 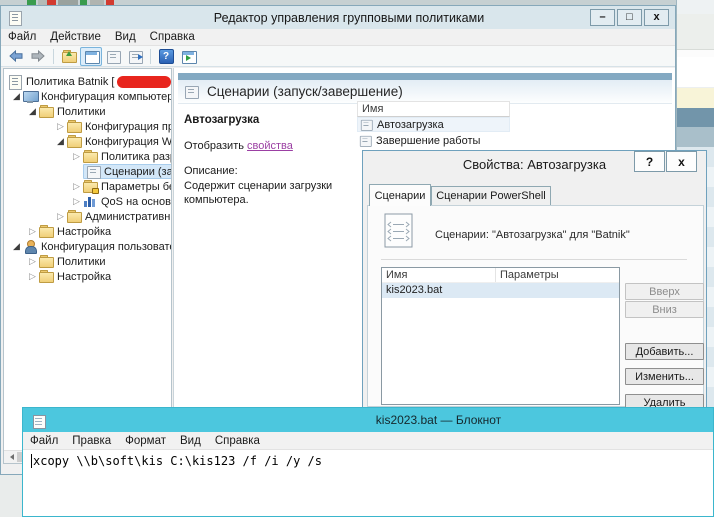 What do you see at coordinates (87, 276) in the screenshot?
I see `tree-item-user-preferences: Настройка` at bounding box center [87, 276].